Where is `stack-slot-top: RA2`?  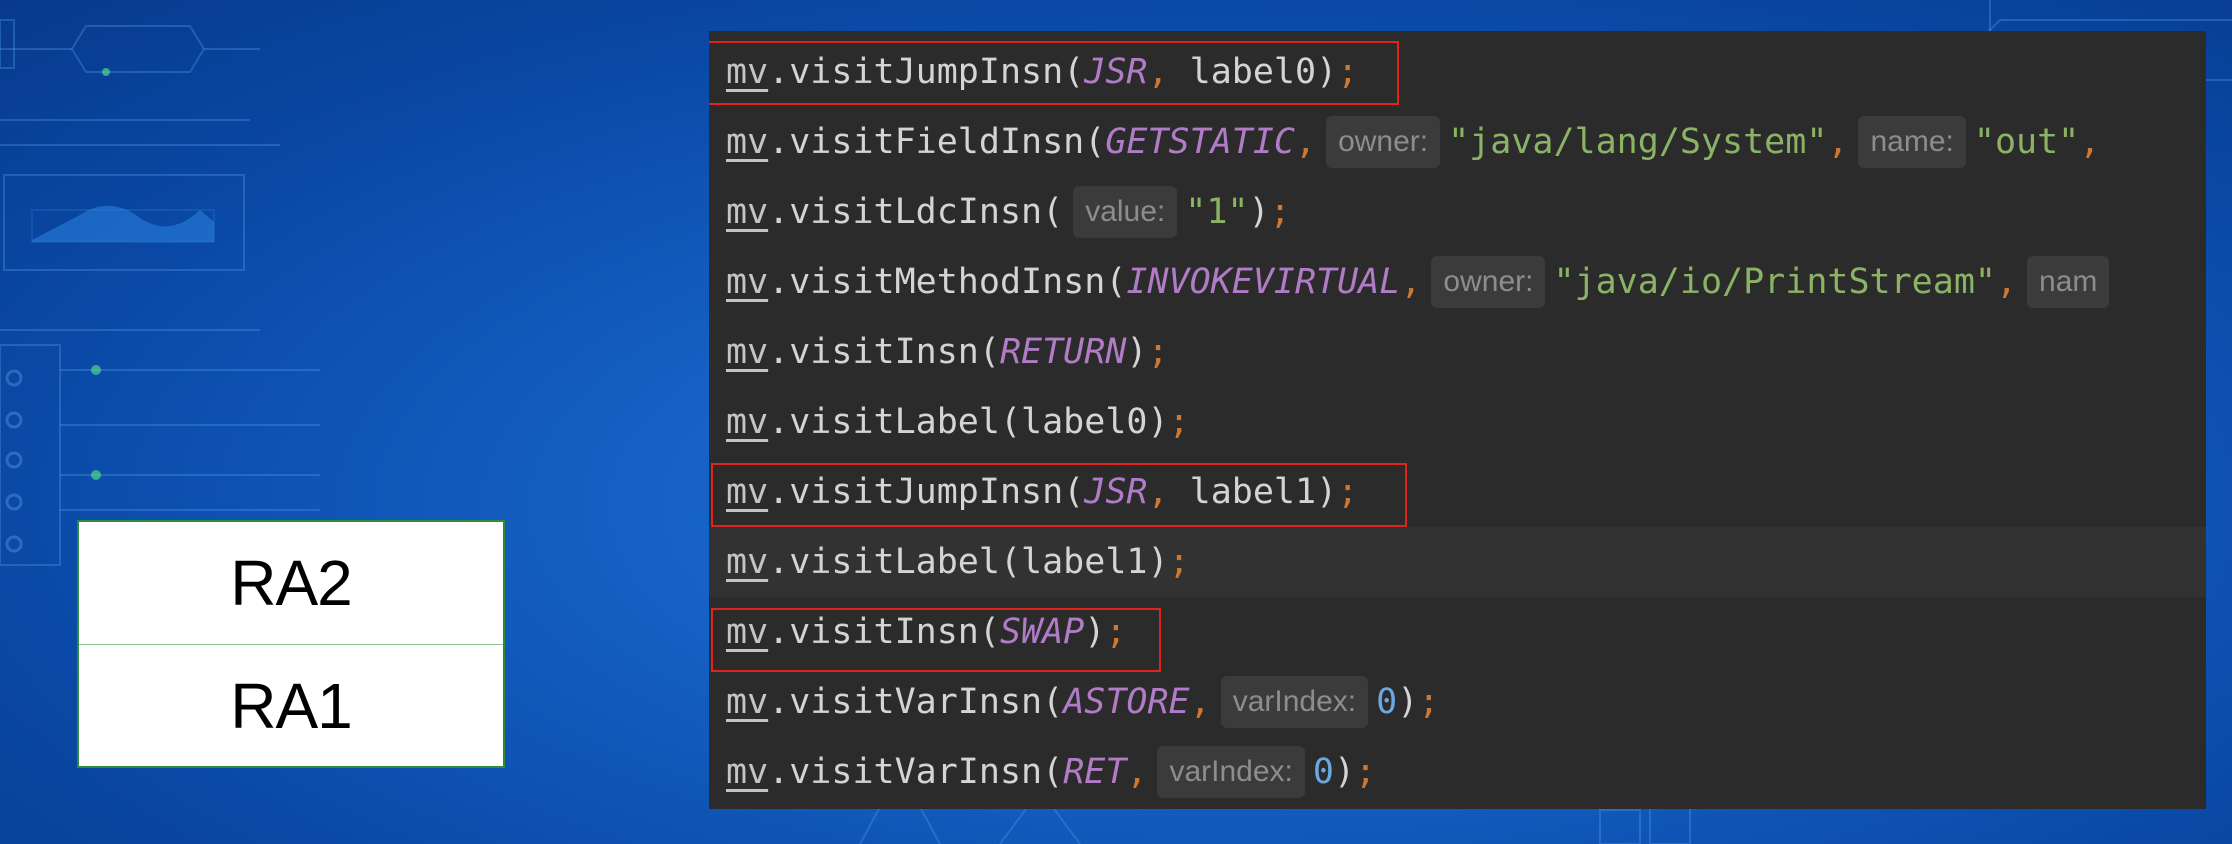 stack-slot-top: RA2 is located at coordinates (291, 583).